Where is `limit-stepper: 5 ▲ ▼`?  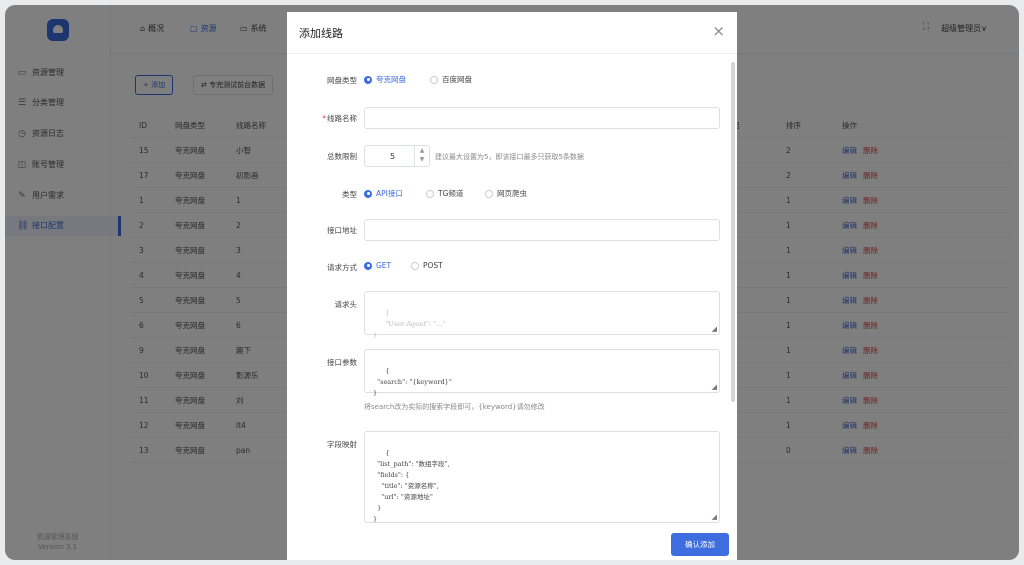
limit-stepper: 5 ▲ ▼ is located at coordinates (397, 156).